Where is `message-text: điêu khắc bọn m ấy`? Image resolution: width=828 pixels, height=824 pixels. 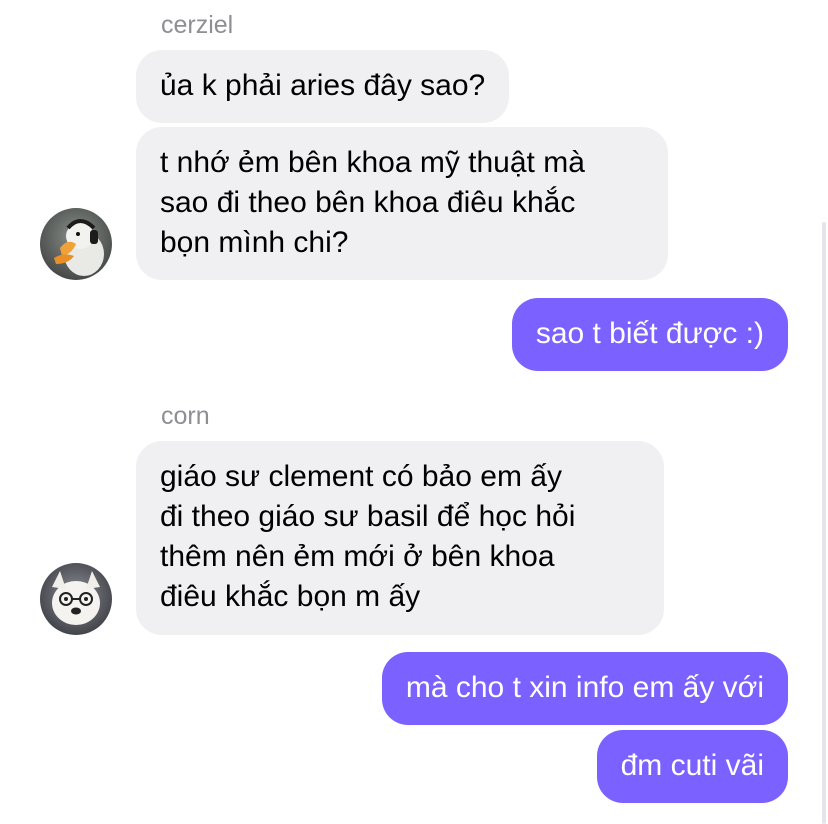
message-text: điêu khắc bọn m ấy is located at coordinates (290, 596).